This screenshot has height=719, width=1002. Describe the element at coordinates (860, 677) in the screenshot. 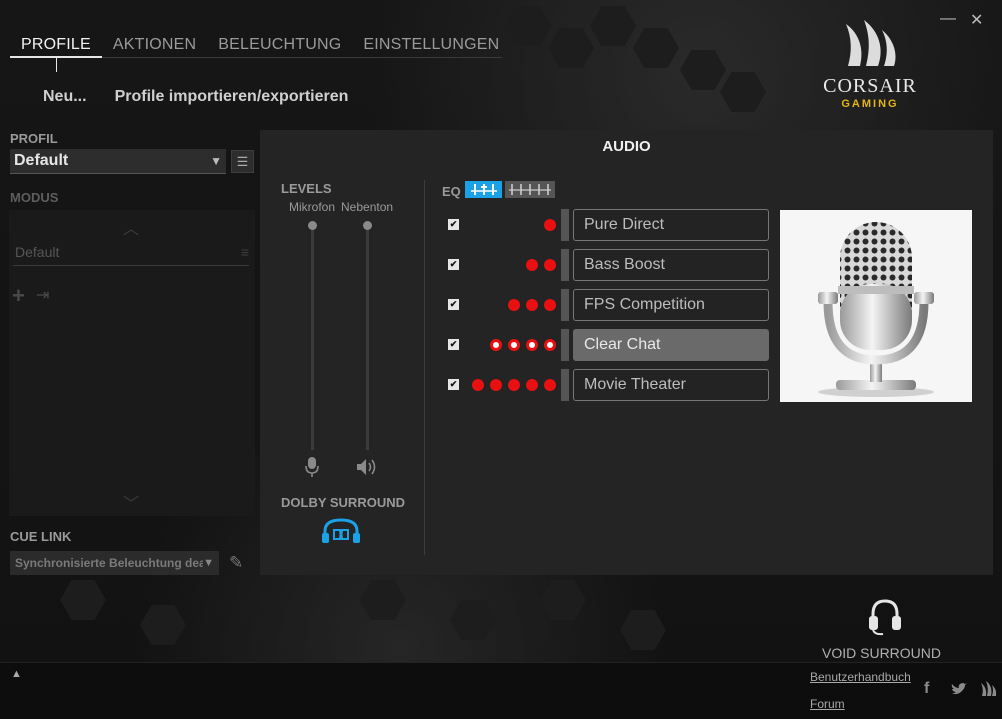

I see `user-manual-link: Benutzerhandbuch` at that location.